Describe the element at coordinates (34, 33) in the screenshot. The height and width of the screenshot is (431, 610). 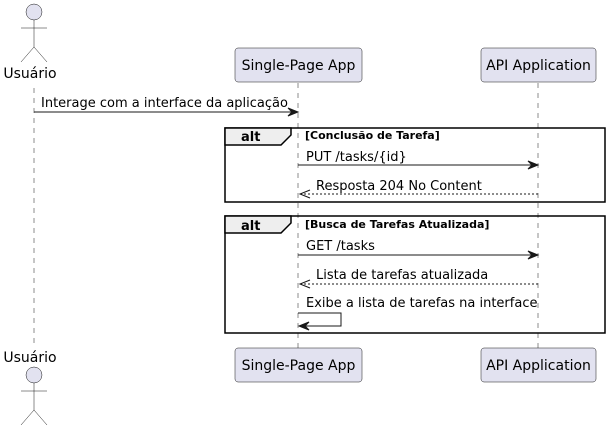
I see `actor-user-top` at that location.